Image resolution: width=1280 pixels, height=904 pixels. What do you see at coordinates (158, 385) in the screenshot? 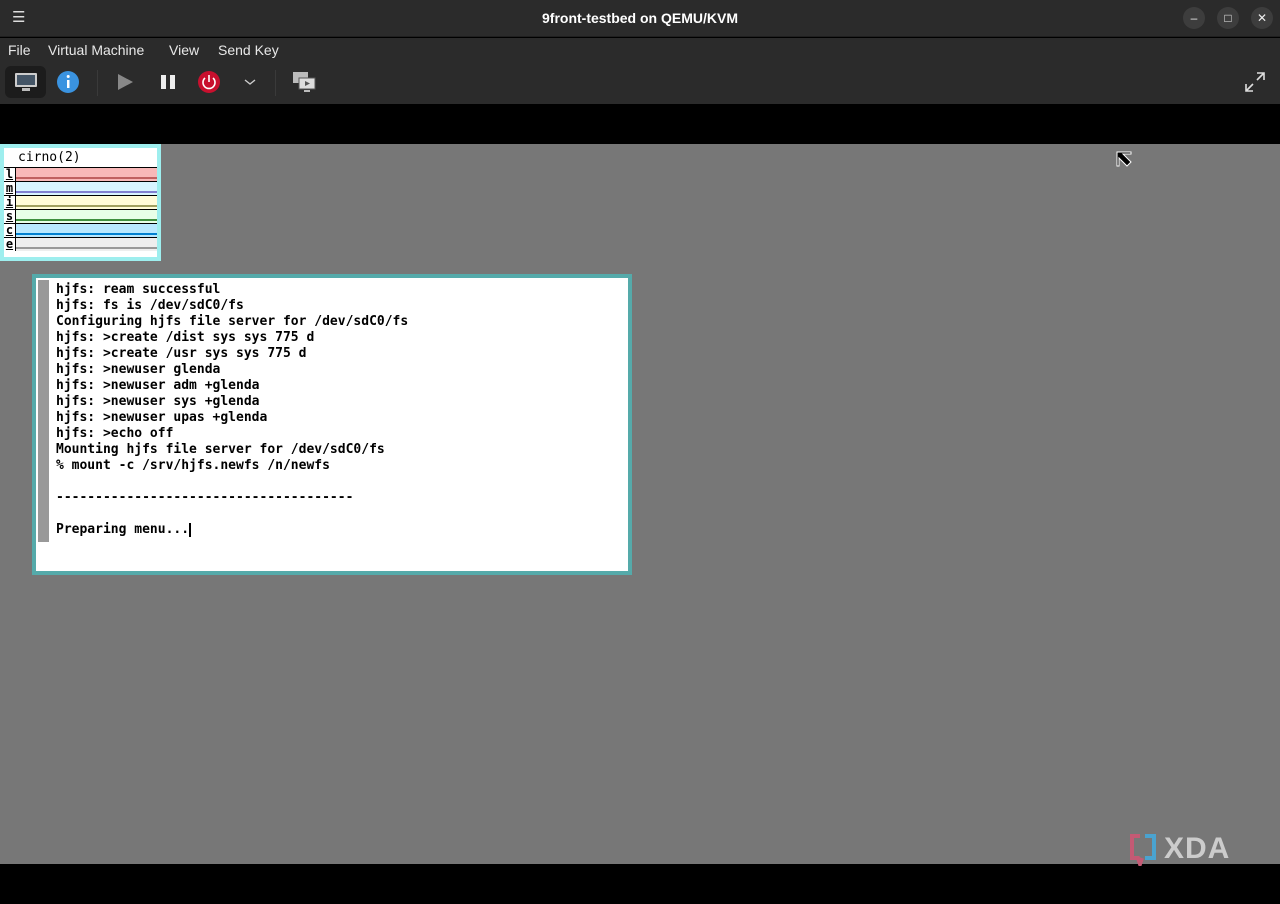
I see `terminal-line-text: hjfs: >newuser adm +glenda` at bounding box center [158, 385].